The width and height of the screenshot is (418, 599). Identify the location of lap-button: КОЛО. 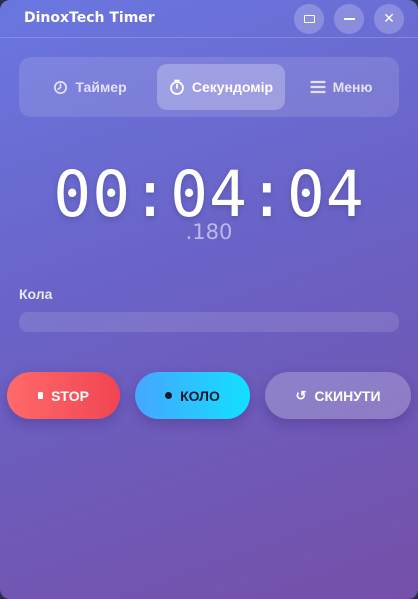
(192, 395).